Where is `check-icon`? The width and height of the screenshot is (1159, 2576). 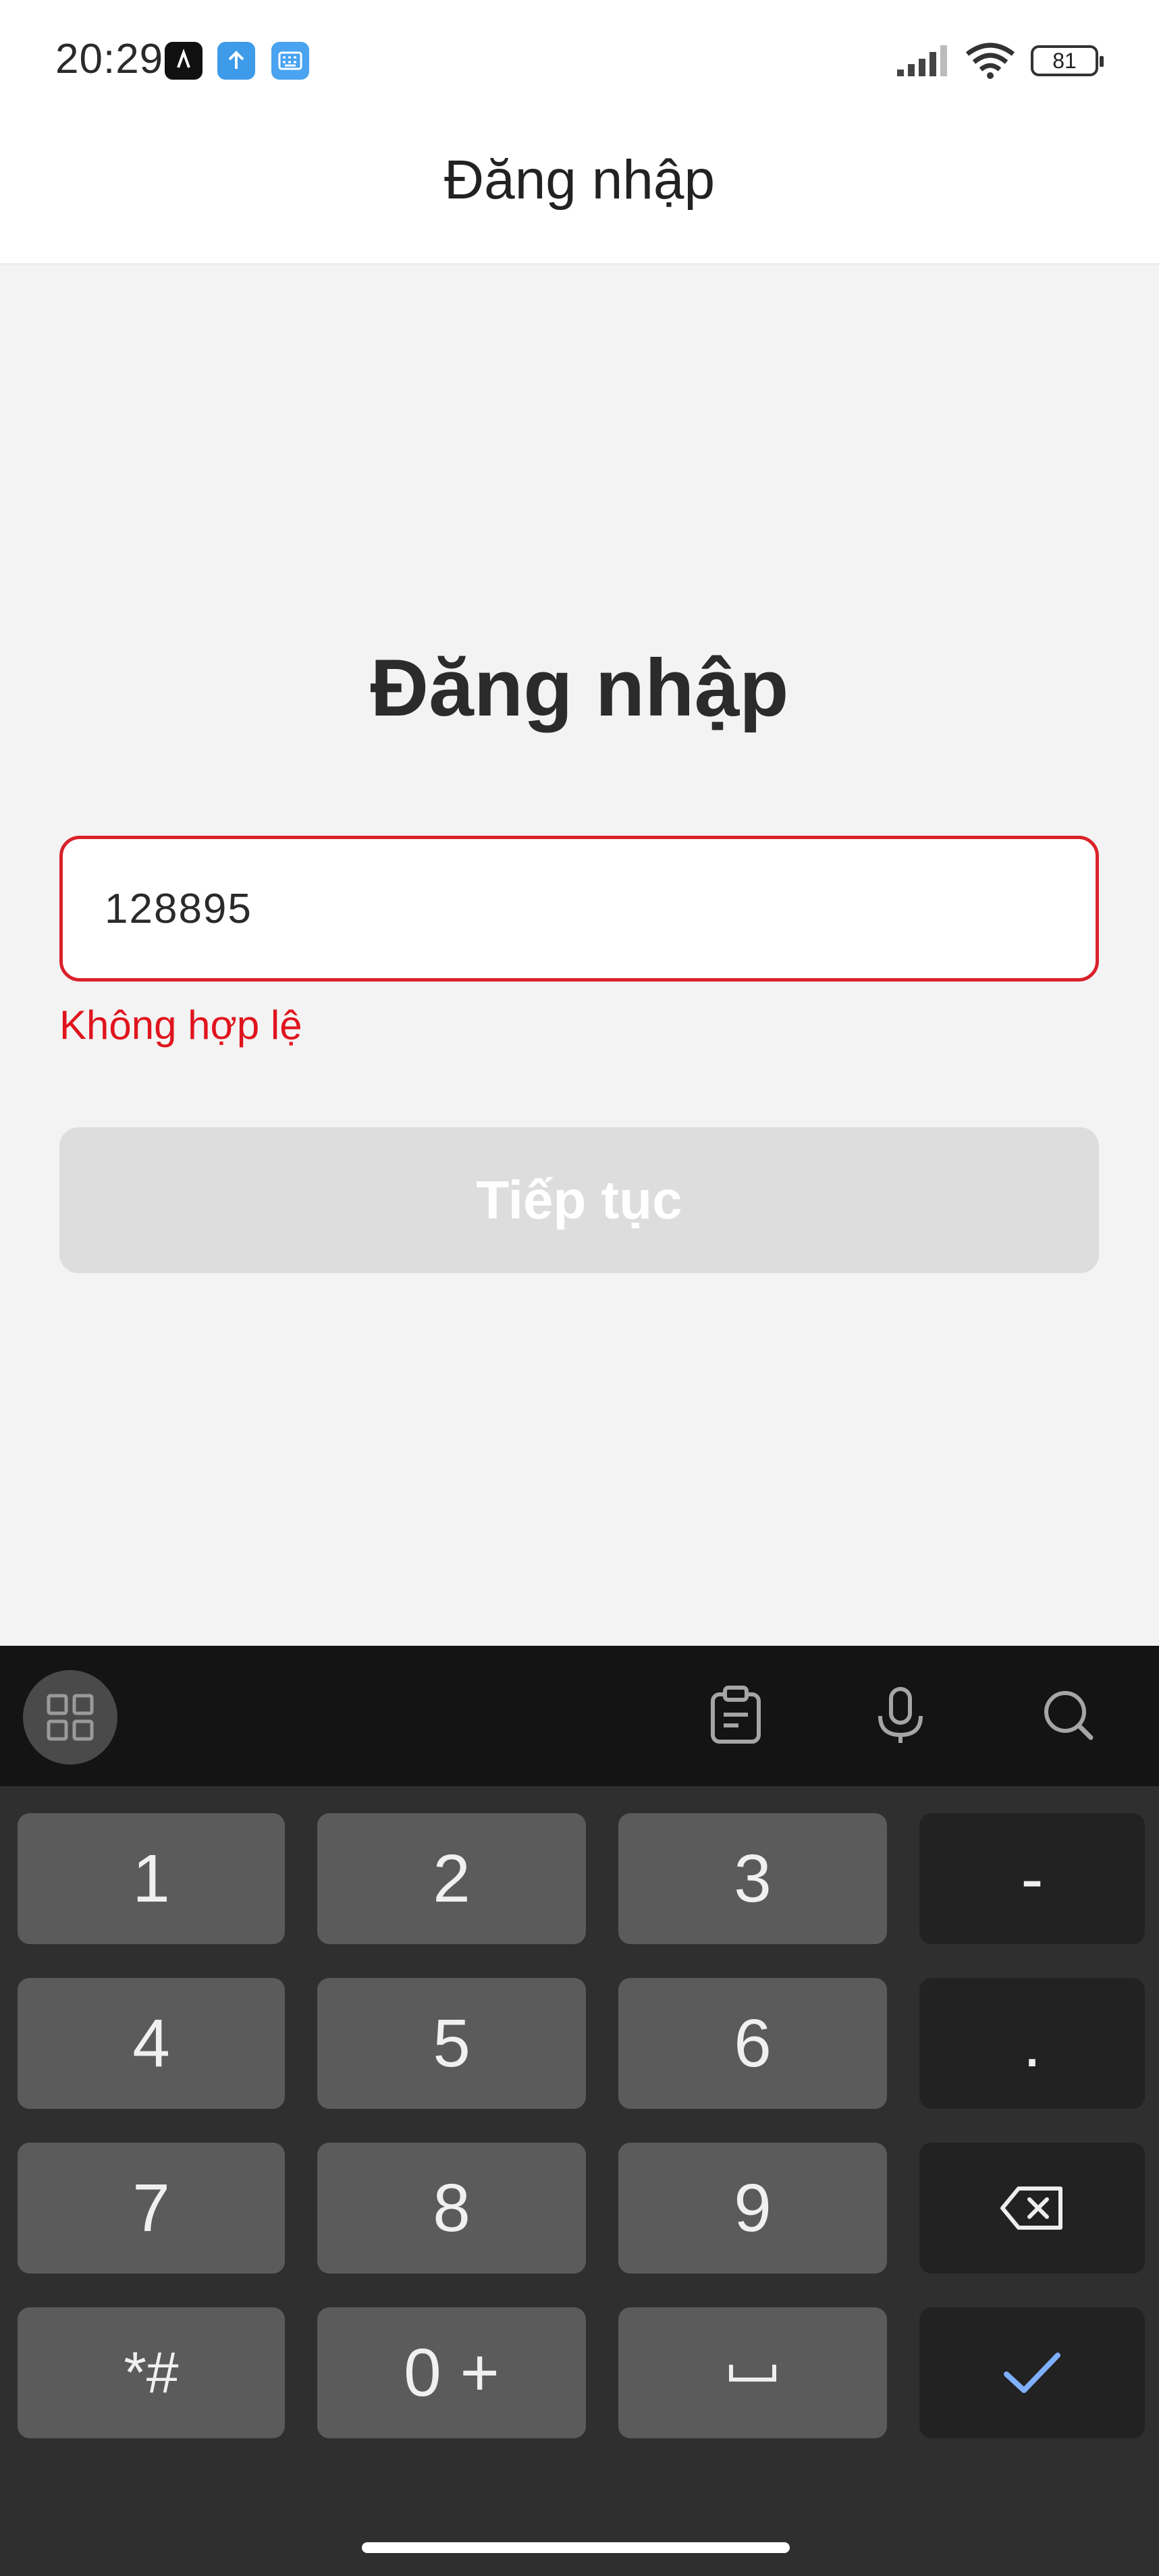 check-icon is located at coordinates (1032, 2373).